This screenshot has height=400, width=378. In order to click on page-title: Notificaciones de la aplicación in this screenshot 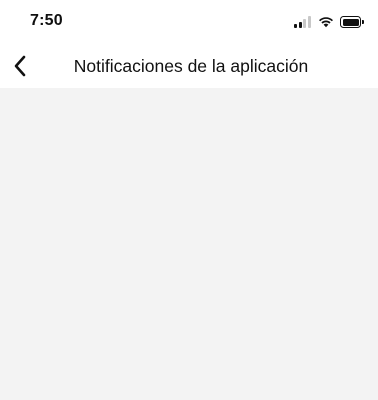, I will do `click(191, 66)`.